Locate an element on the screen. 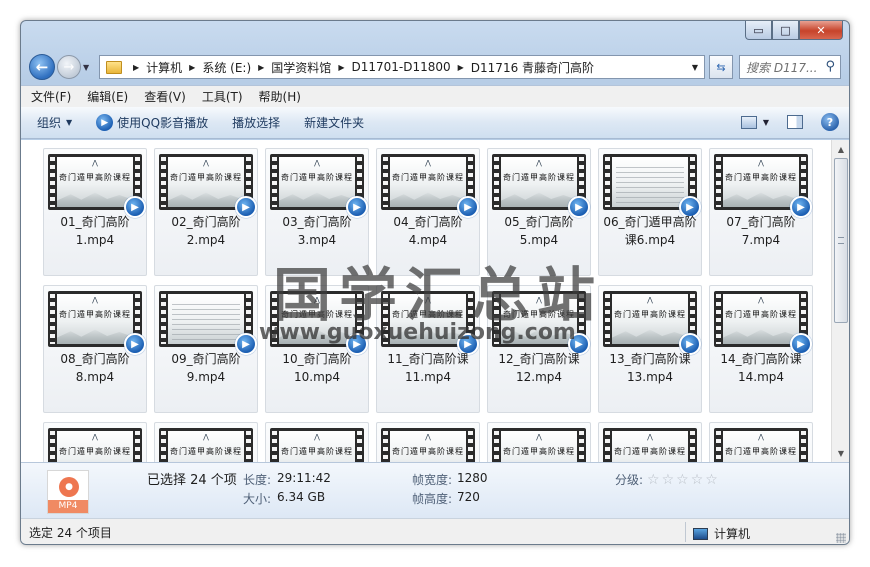  video-file-tile: ▶ 09_奇门高阶 9.mp4 is located at coordinates (206, 349).